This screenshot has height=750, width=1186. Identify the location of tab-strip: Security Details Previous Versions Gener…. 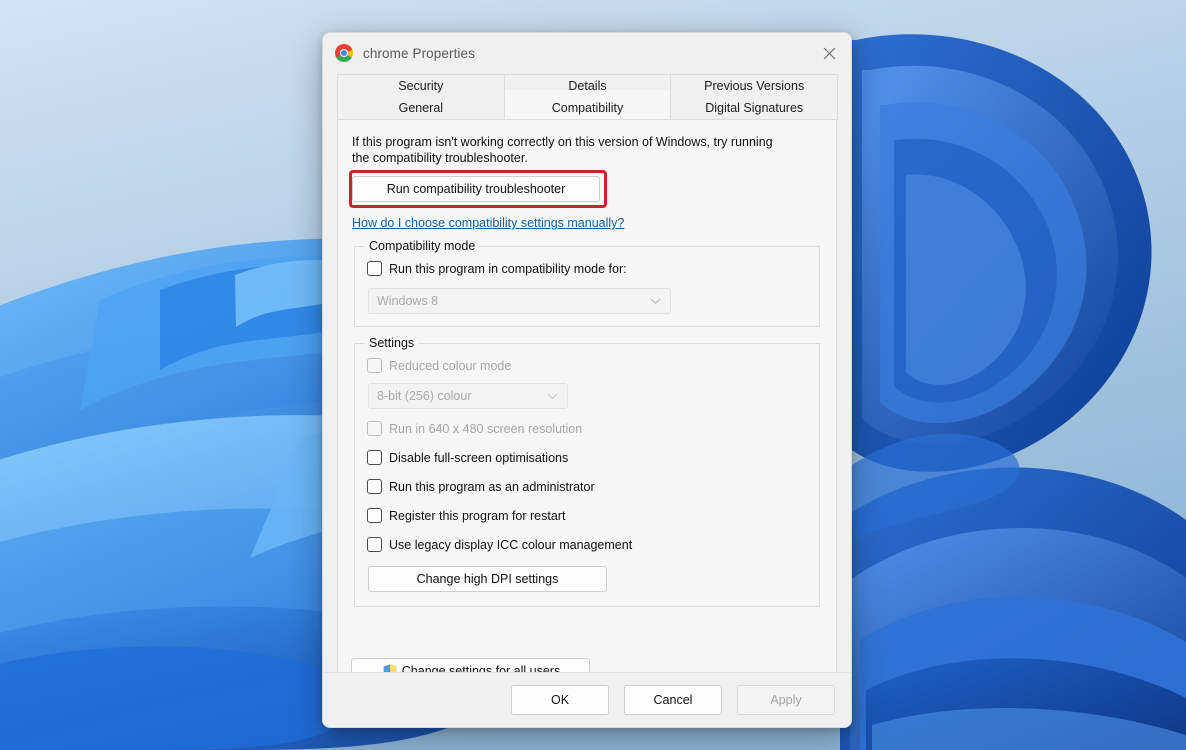
(588, 97).